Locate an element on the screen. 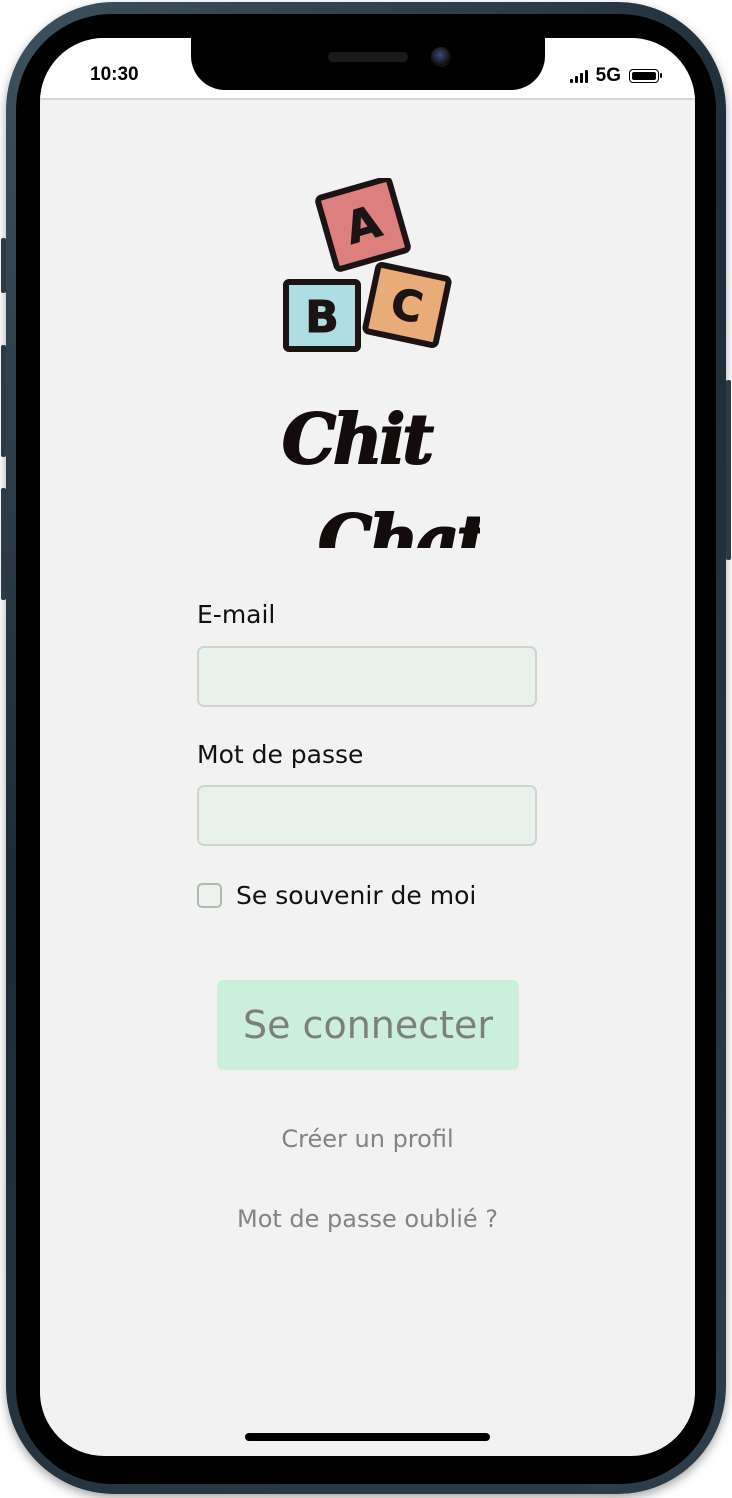 The width and height of the screenshot is (732, 1498). logo-block-c: C is located at coordinates (407, 305).